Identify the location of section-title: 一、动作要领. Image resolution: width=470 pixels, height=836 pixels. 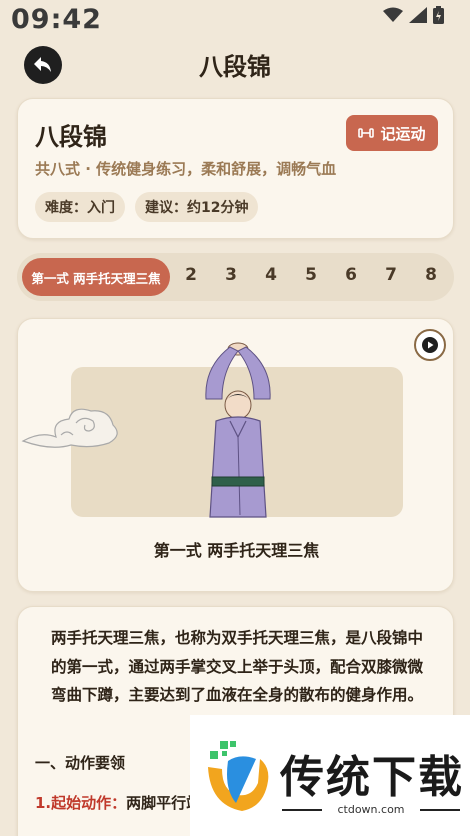
(80, 763).